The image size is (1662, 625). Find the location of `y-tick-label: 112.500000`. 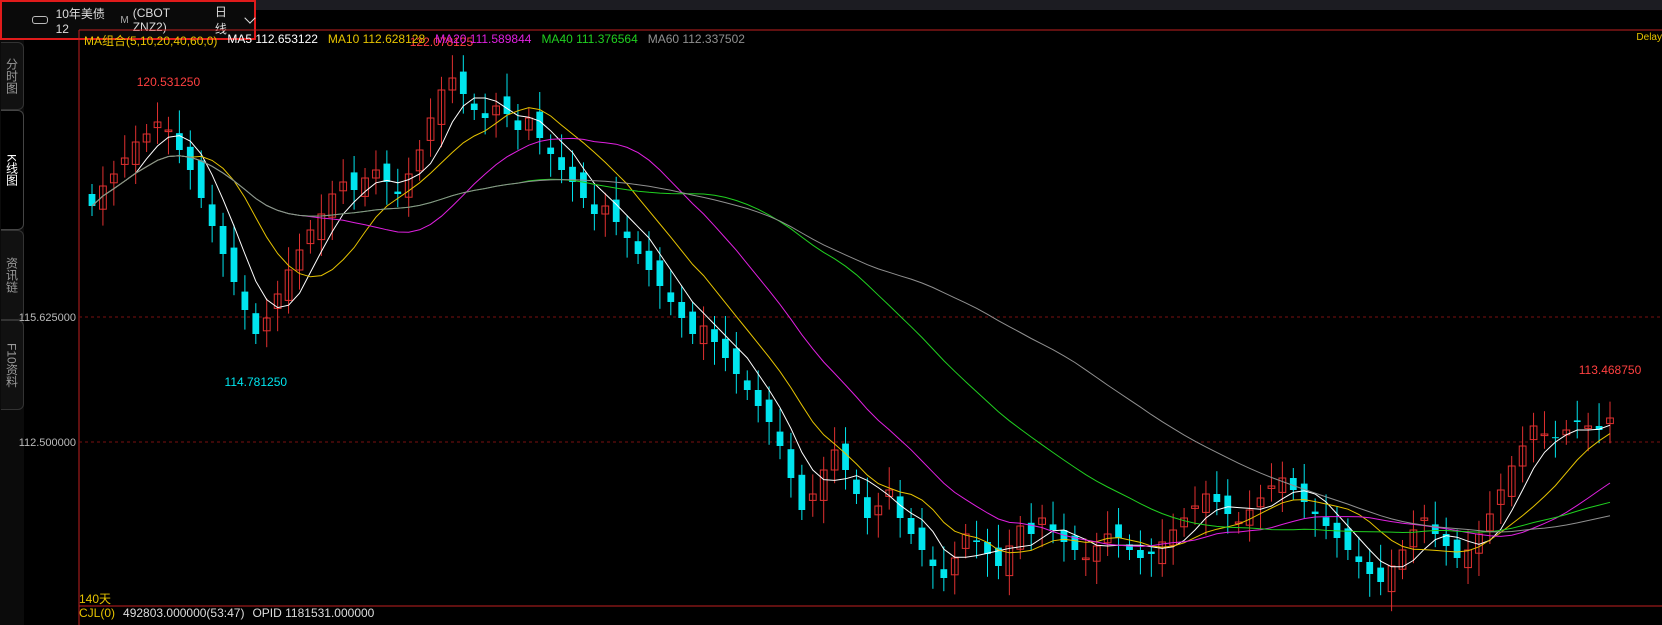

y-tick-label: 112.500000 is located at coordinates (47, 443).